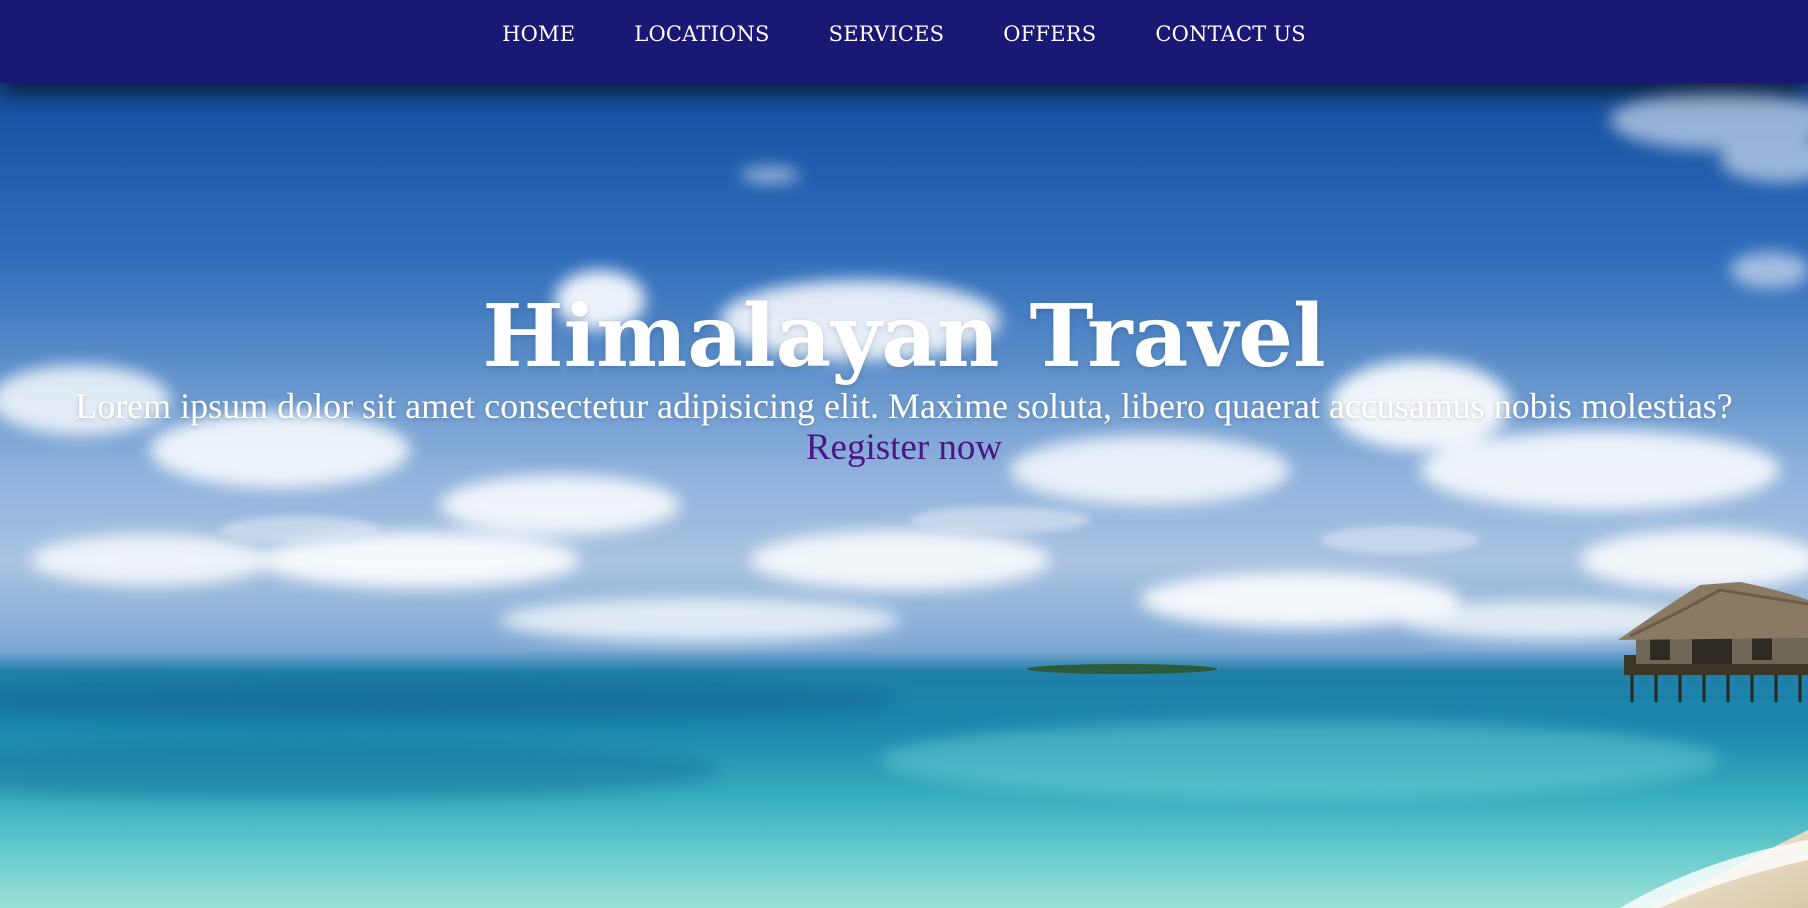  What do you see at coordinates (904, 336) in the screenshot?
I see `hero-title: Himalayan Travel` at bounding box center [904, 336].